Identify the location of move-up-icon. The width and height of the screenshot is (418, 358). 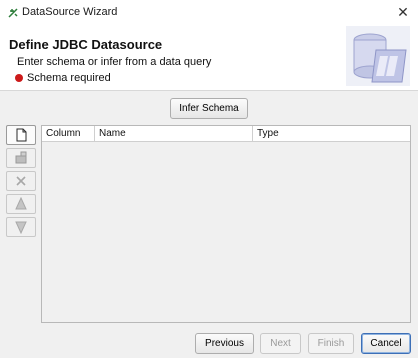
(21, 203).